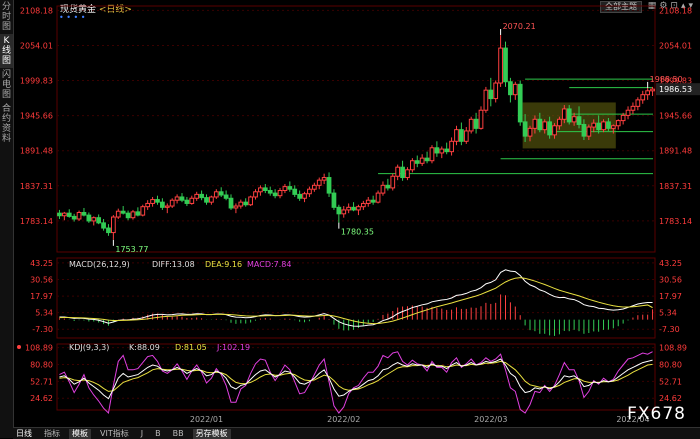 This screenshot has width=700, height=439. Describe the element at coordinates (144, 347) in the screenshot. I see `kdj-k-label: K:88.09` at that location.